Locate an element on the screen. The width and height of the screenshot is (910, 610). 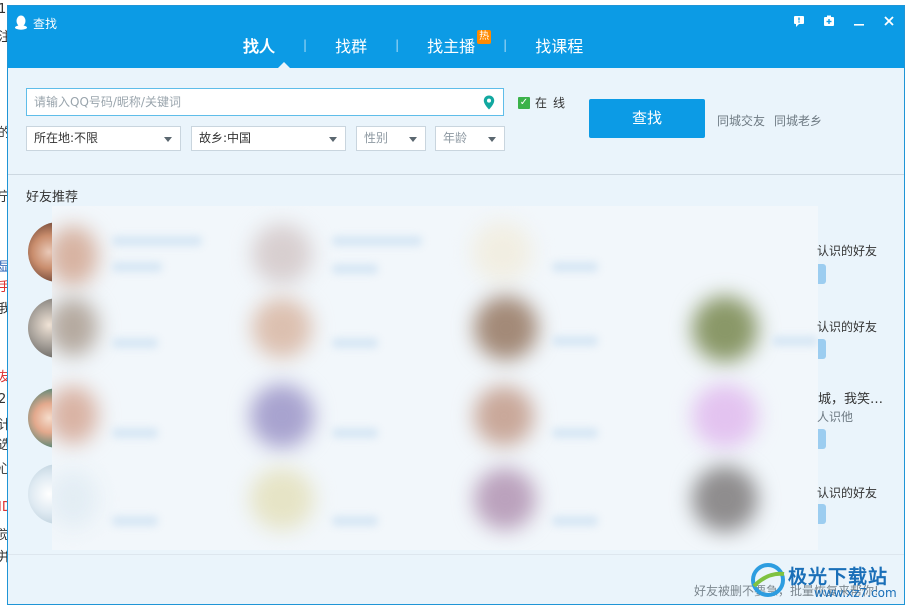
feedback-icon is located at coordinates (799, 22).